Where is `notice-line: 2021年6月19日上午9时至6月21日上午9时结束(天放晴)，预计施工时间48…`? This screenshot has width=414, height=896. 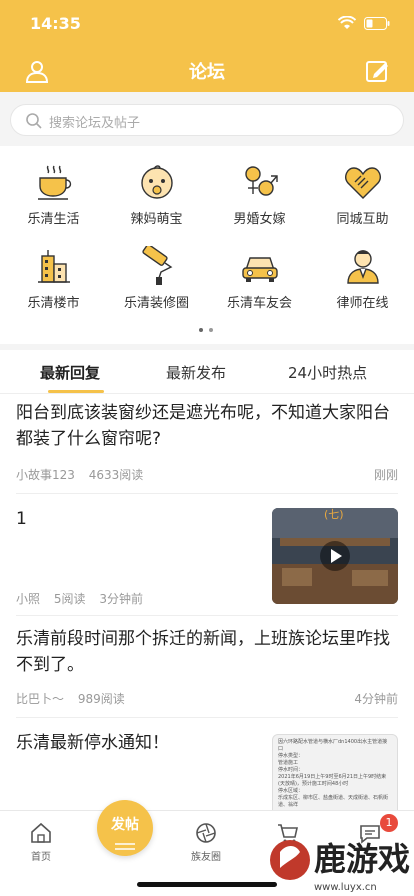 notice-line: 2021年6月19日上午9时至6月21日上午9时结束(天放晴)，预计施工时间48… is located at coordinates (332, 780).